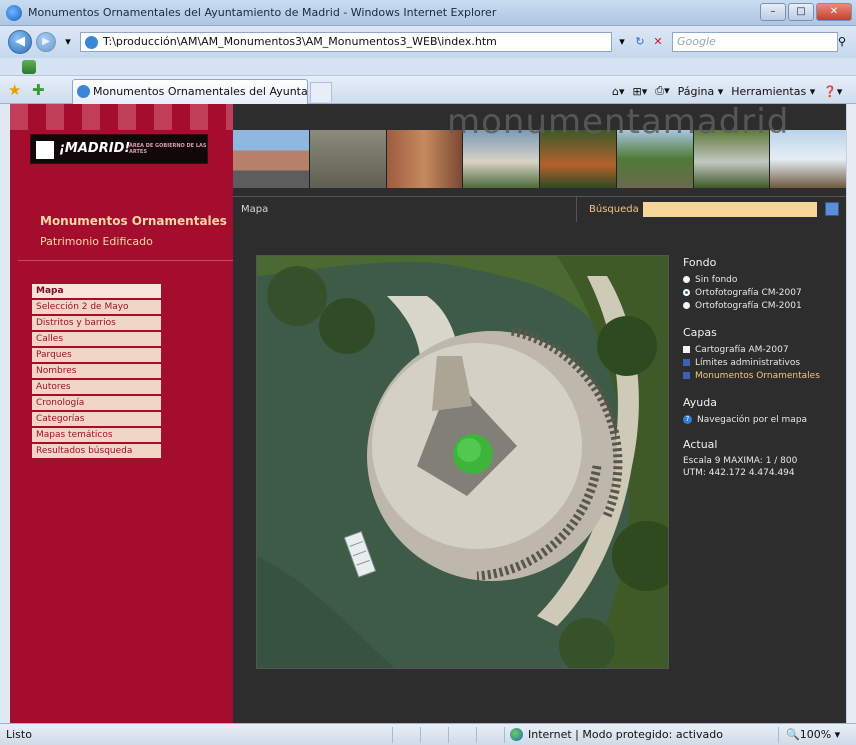 The height and width of the screenshot is (745, 856). Describe the element at coordinates (29, 67) in the screenshot. I see `feeds-icon` at that location.